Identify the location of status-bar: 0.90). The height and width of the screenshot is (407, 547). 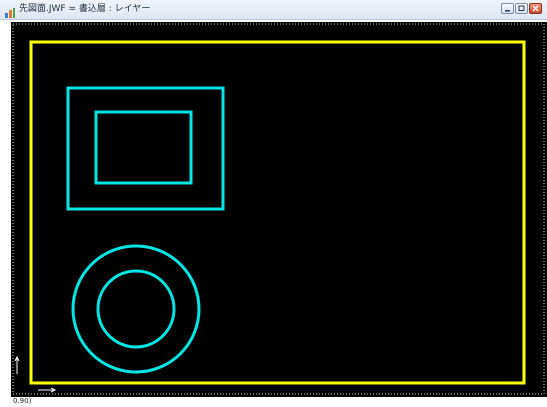
(273, 402).